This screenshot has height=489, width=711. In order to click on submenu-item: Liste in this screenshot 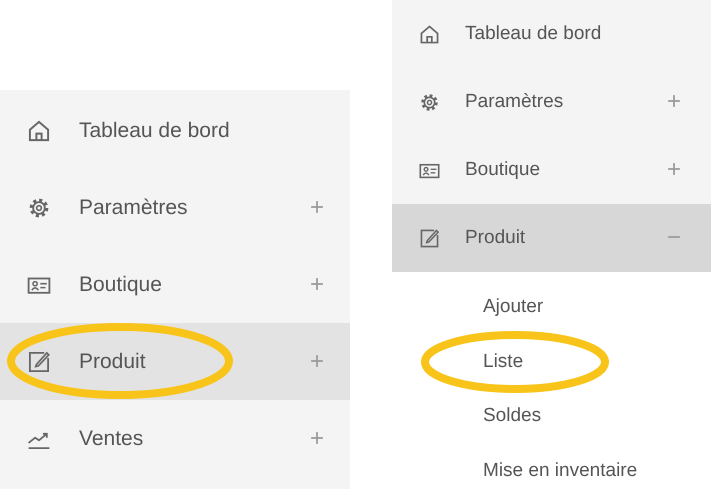, I will do `click(503, 361)`.